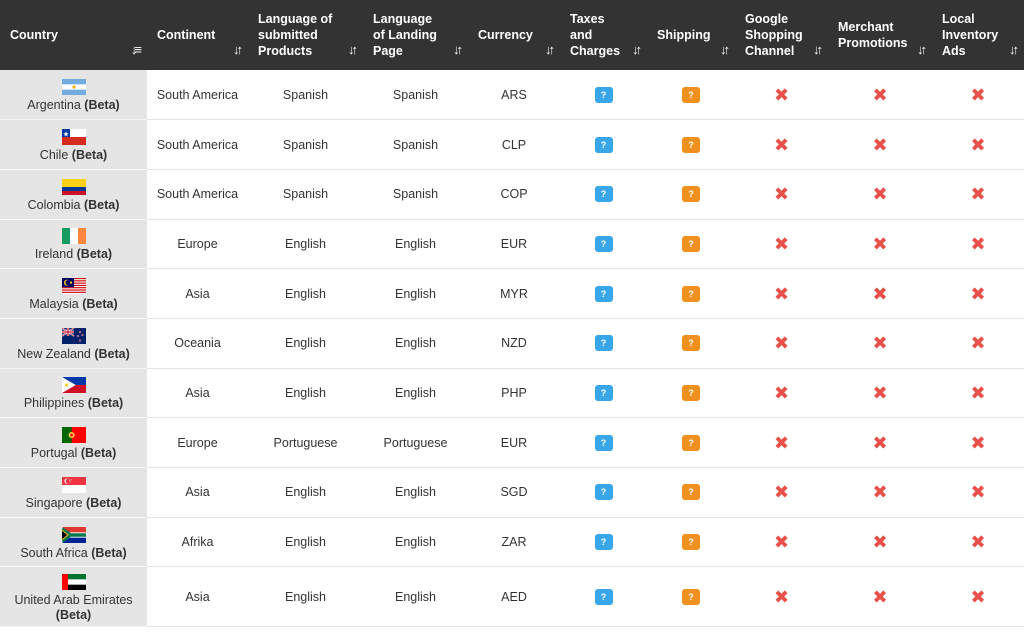  Describe the element at coordinates (136, 50) in the screenshot. I see `sort-active-icon: ↓≡` at that location.